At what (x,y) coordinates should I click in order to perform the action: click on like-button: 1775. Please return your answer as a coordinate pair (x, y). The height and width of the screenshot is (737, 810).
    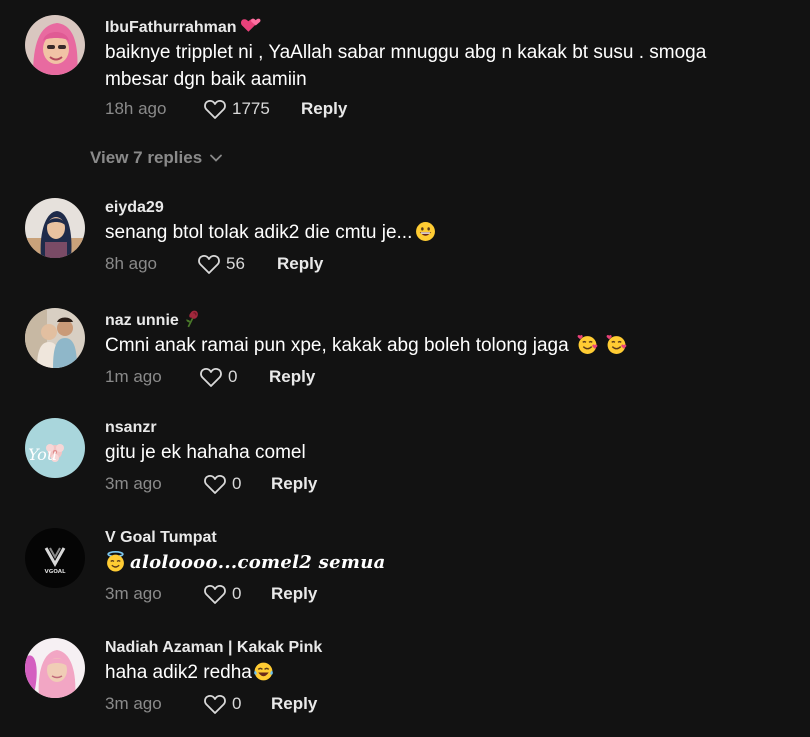
    Looking at the image, I should click on (252, 109).